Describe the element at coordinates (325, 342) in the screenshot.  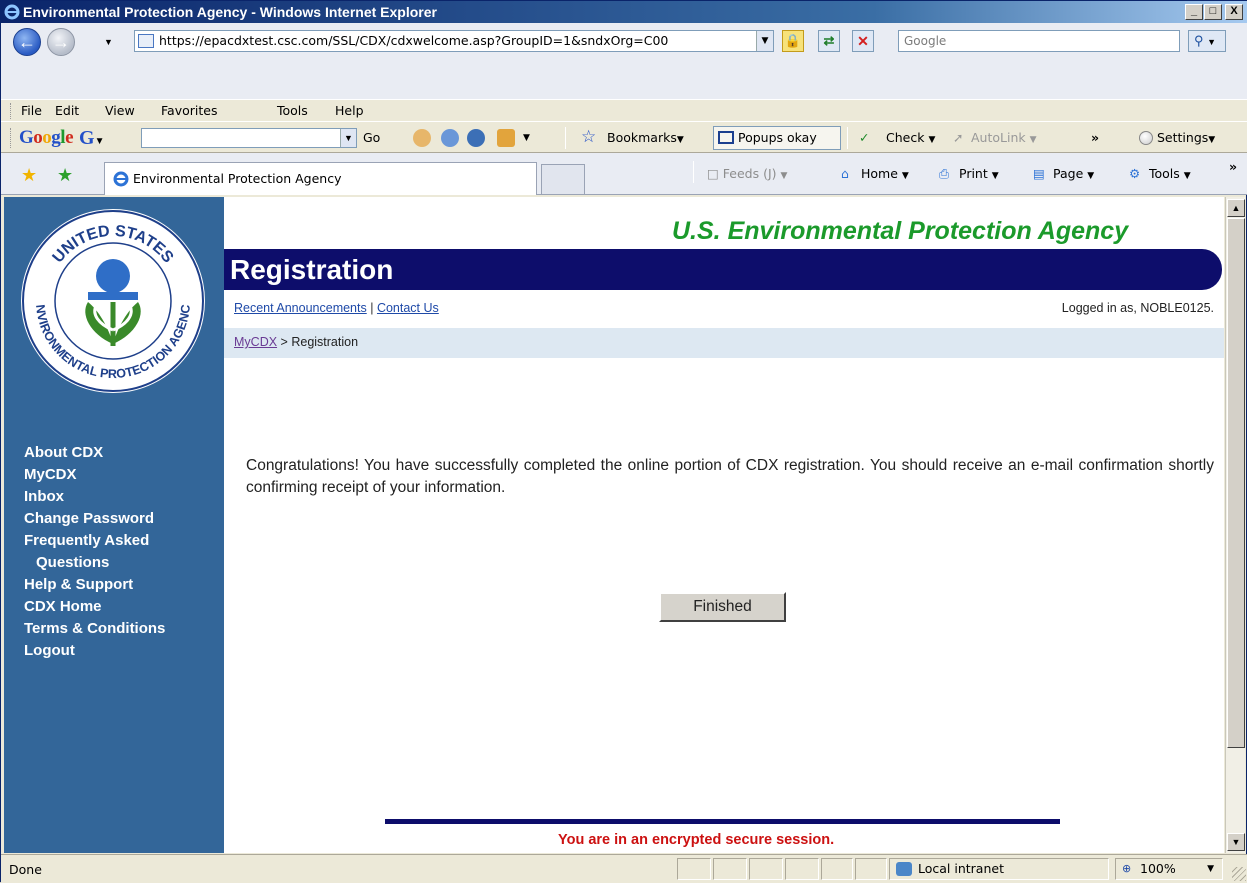
I see `breadcrumb-current: Registration` at that location.